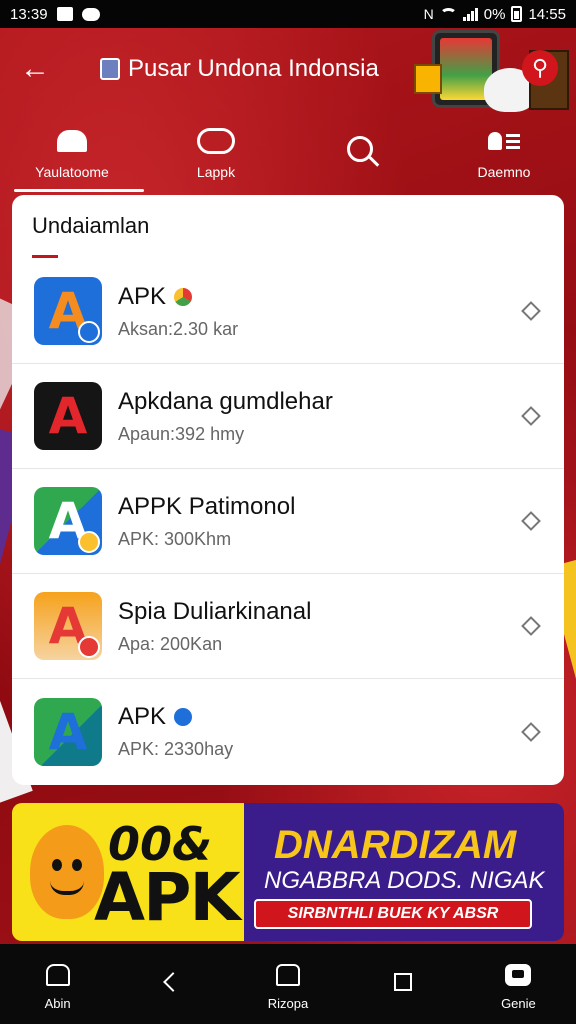  Describe the element at coordinates (90, 14) in the screenshot. I see `chat-notification-icon` at that location.